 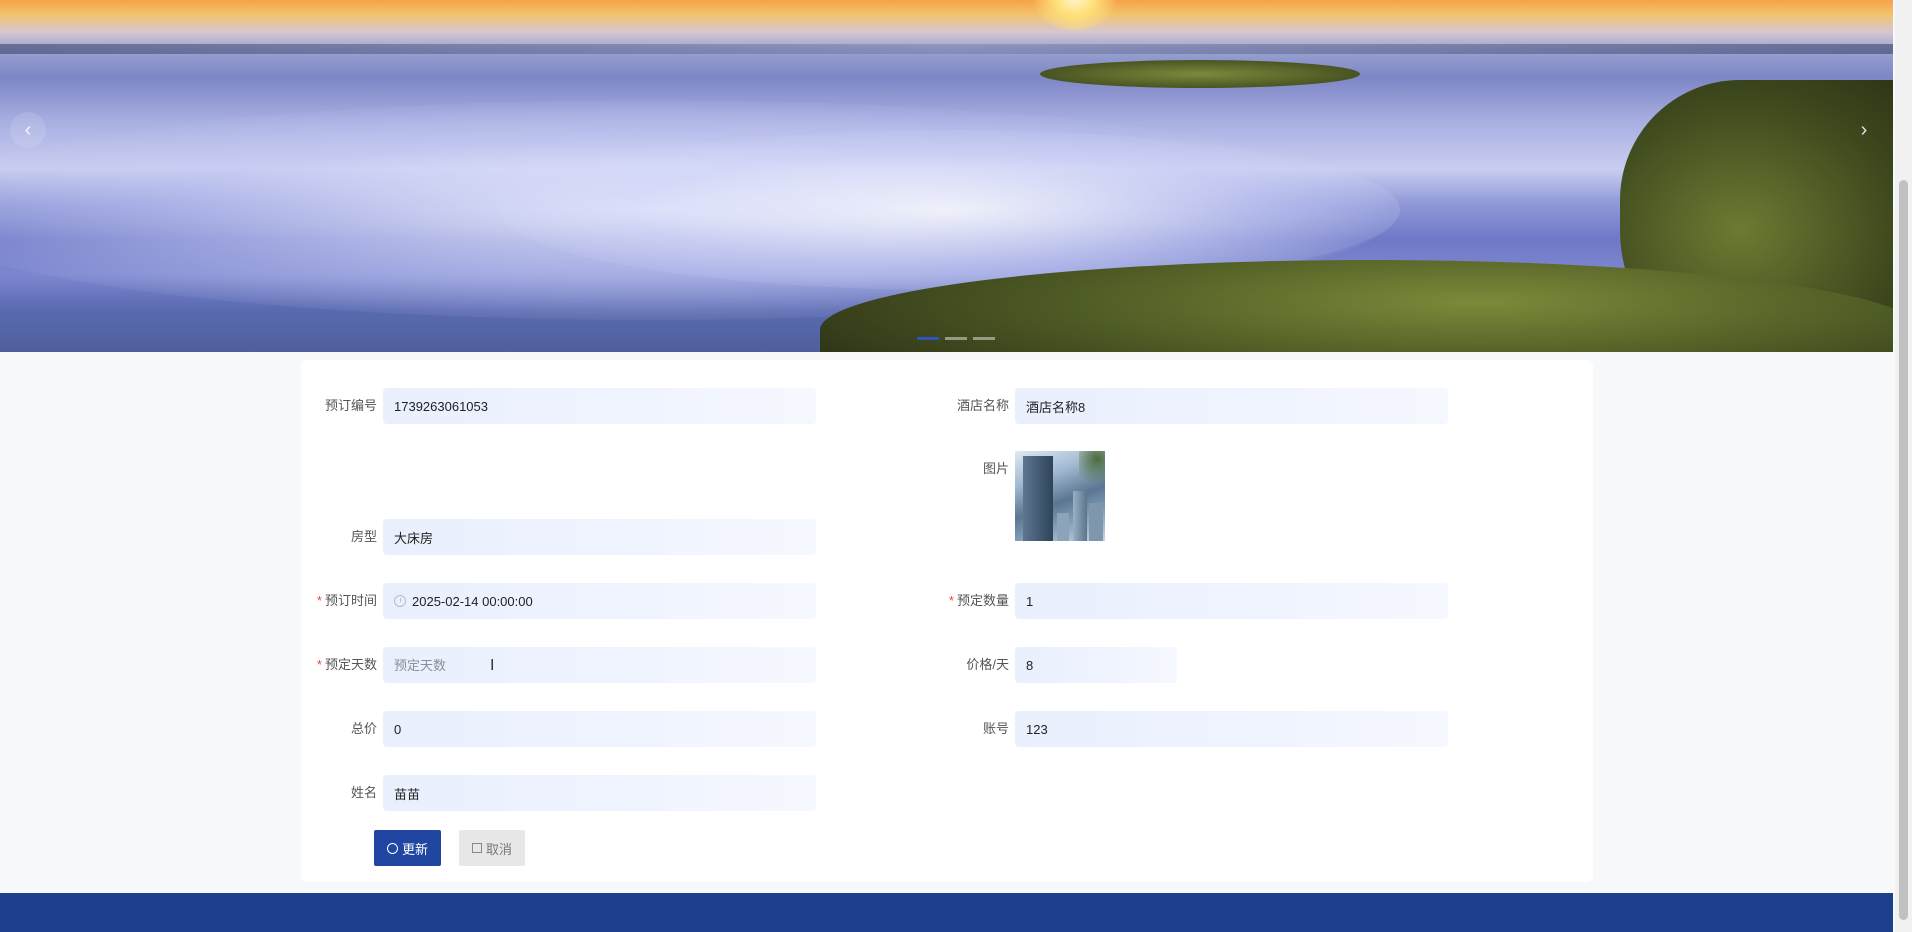 I want to click on carousel-indicator-active, so click(x=928, y=338).